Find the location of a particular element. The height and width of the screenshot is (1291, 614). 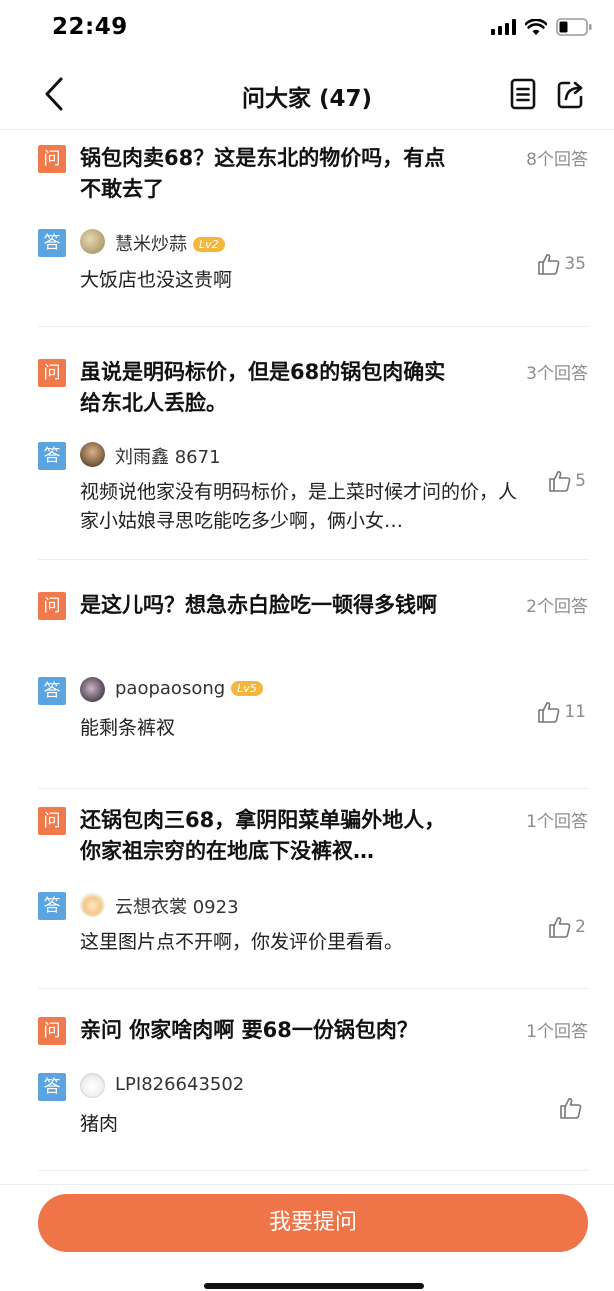

nav-bar: 问大家 (47) is located at coordinates (307, 94).